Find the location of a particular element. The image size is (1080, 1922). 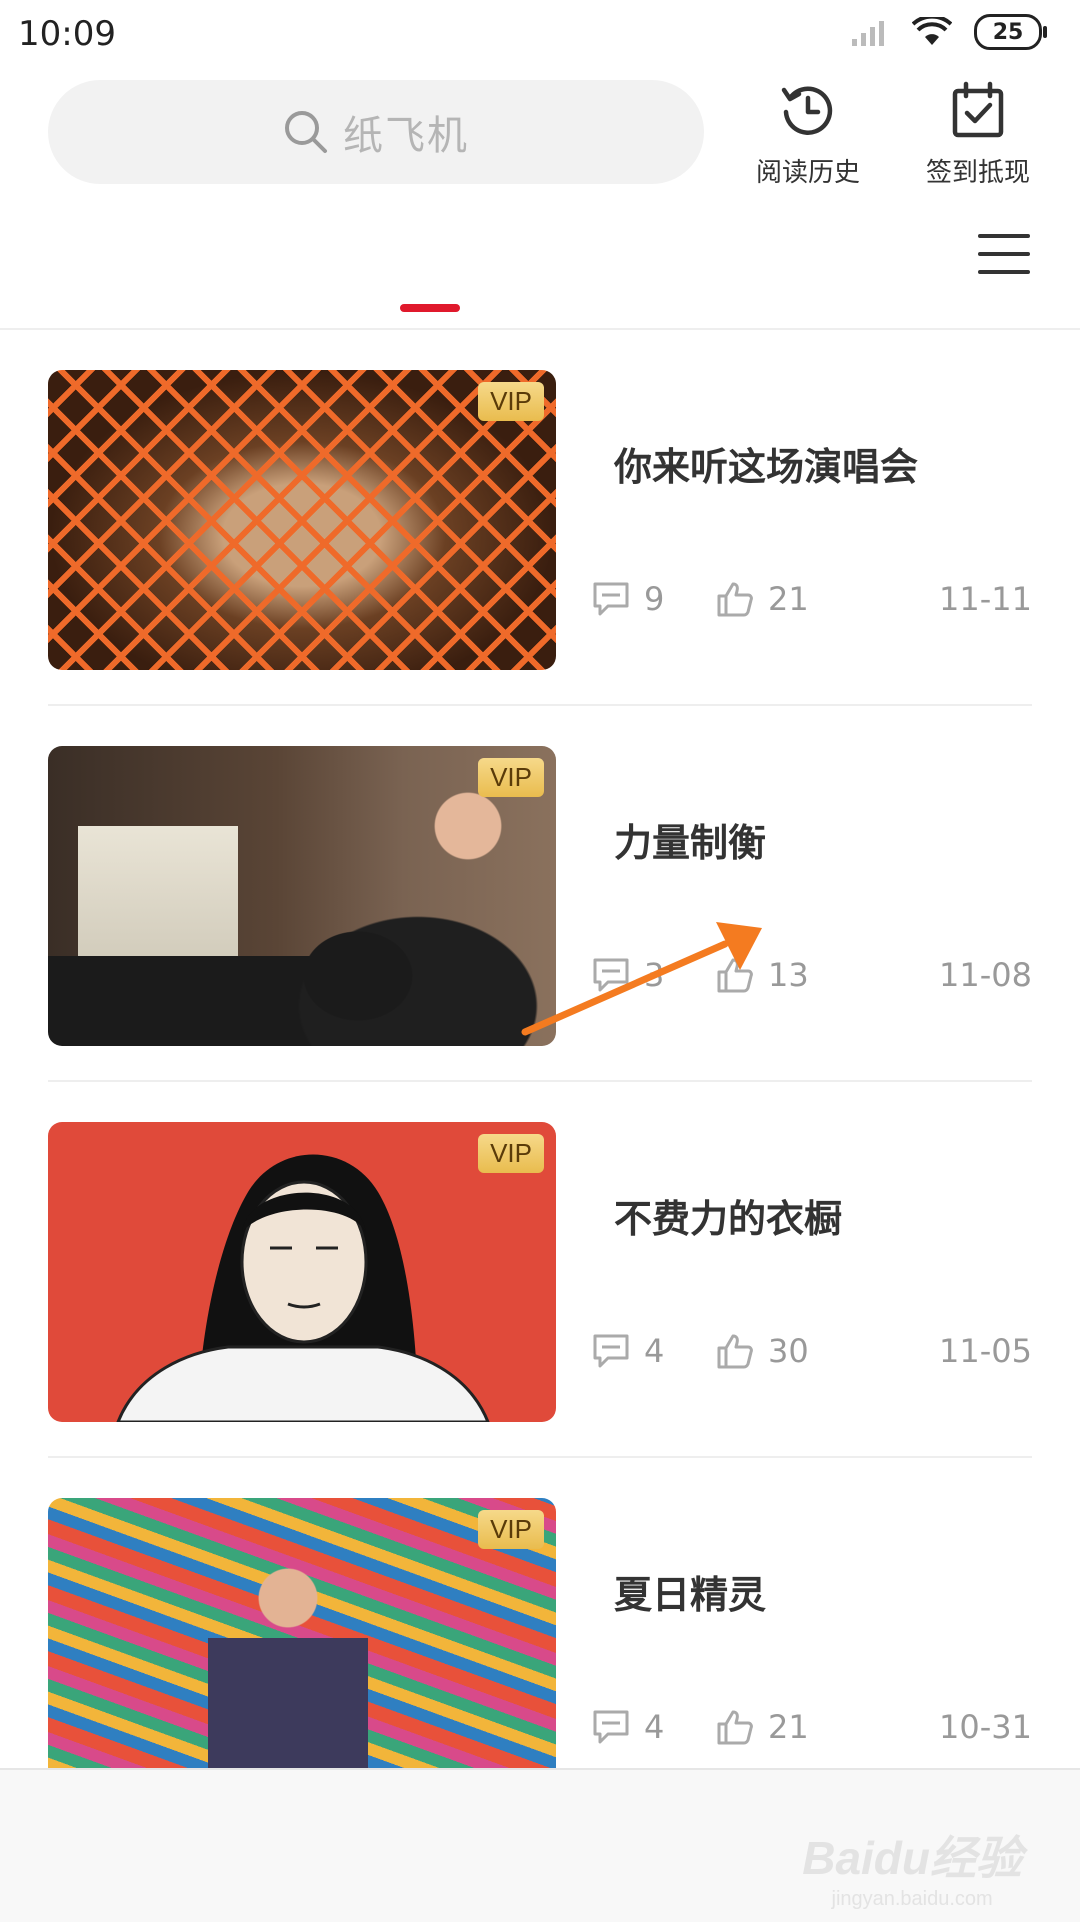

reading-history-label: 阅读历史 is located at coordinates (807, 173).